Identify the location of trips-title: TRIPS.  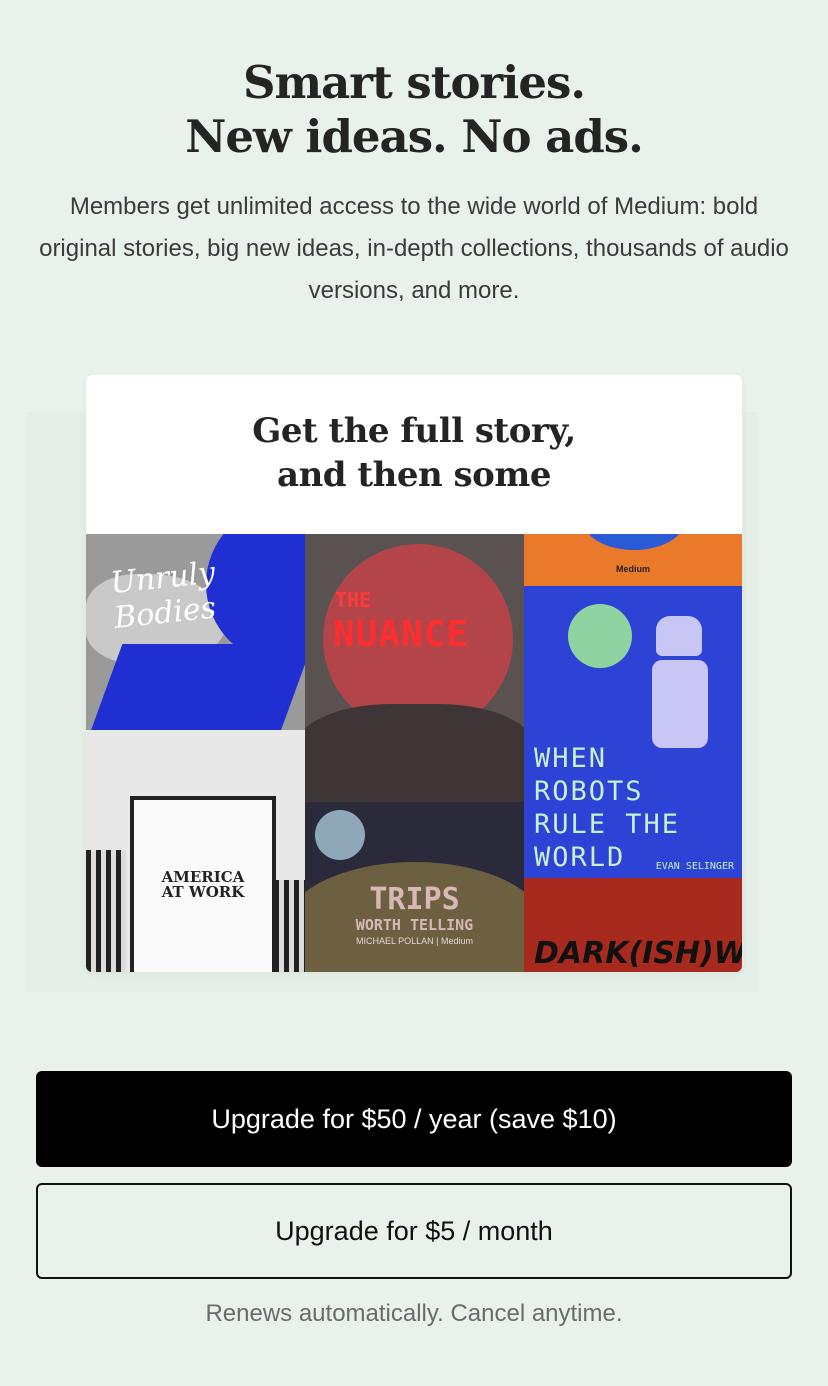
(414, 899).